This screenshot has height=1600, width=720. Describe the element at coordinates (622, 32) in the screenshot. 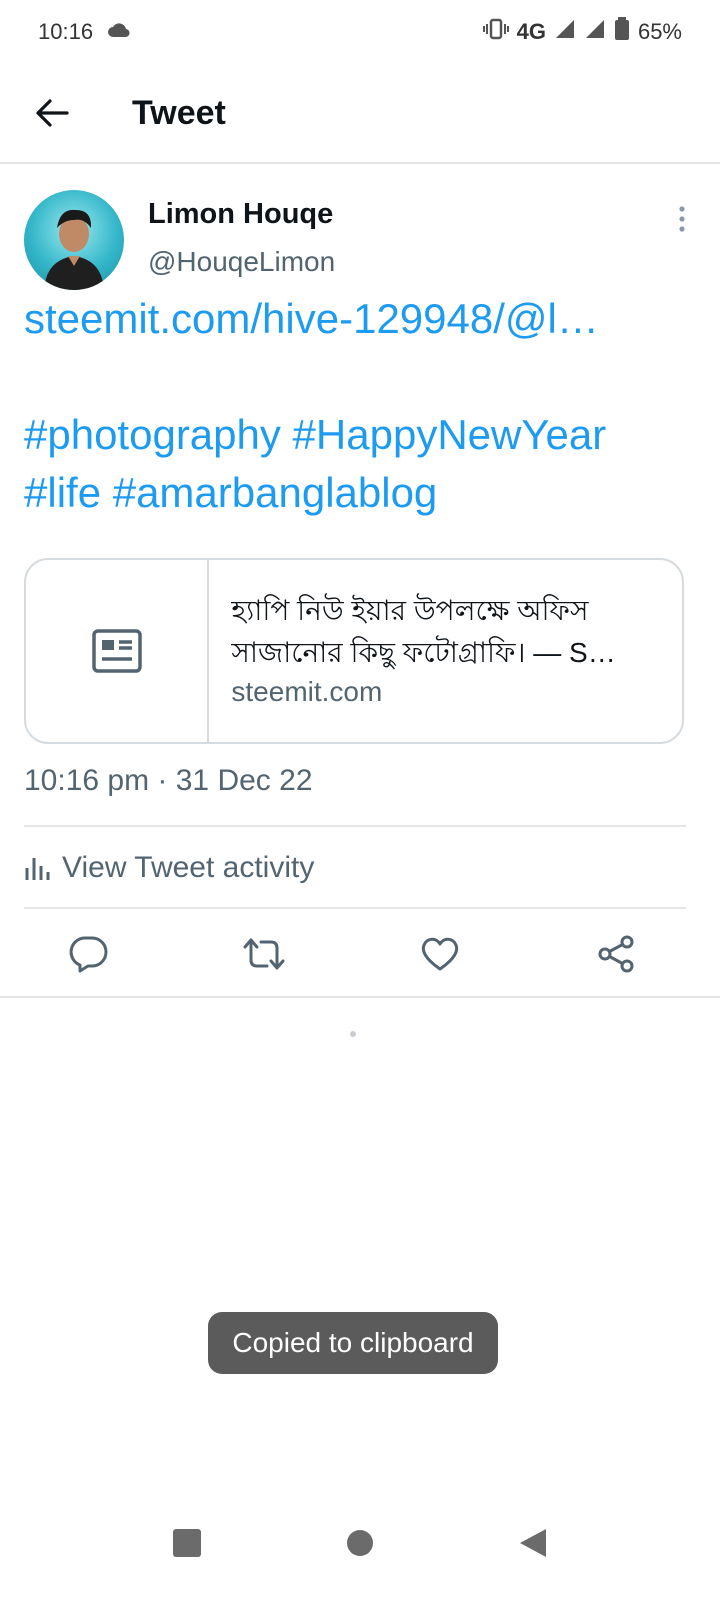

I see `battery-icon` at that location.